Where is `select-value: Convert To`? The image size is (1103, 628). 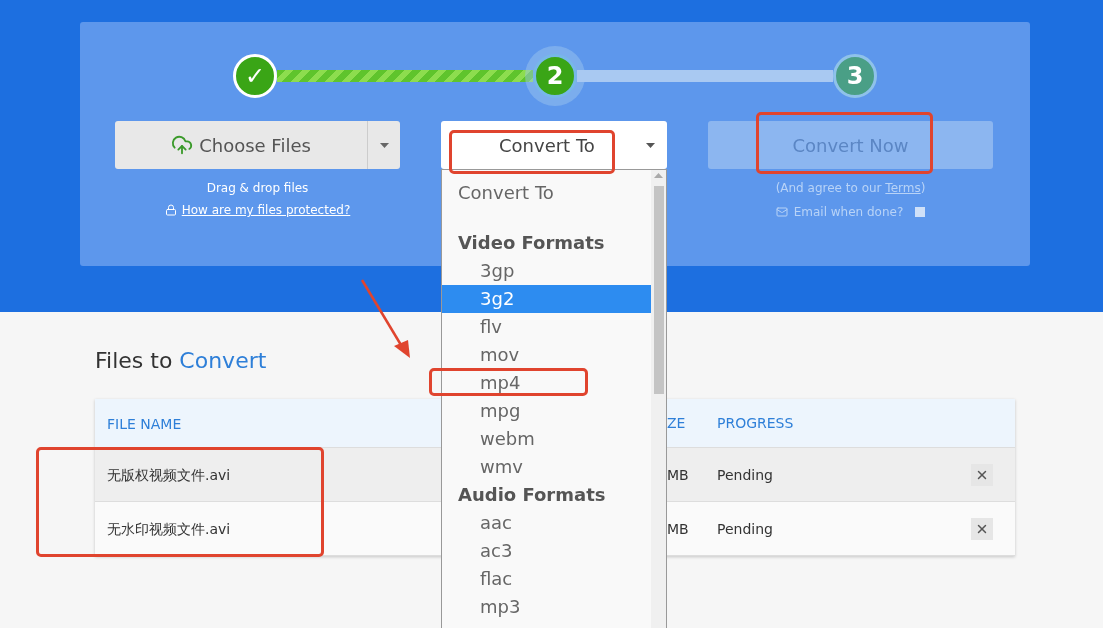 select-value: Convert To is located at coordinates (547, 145).